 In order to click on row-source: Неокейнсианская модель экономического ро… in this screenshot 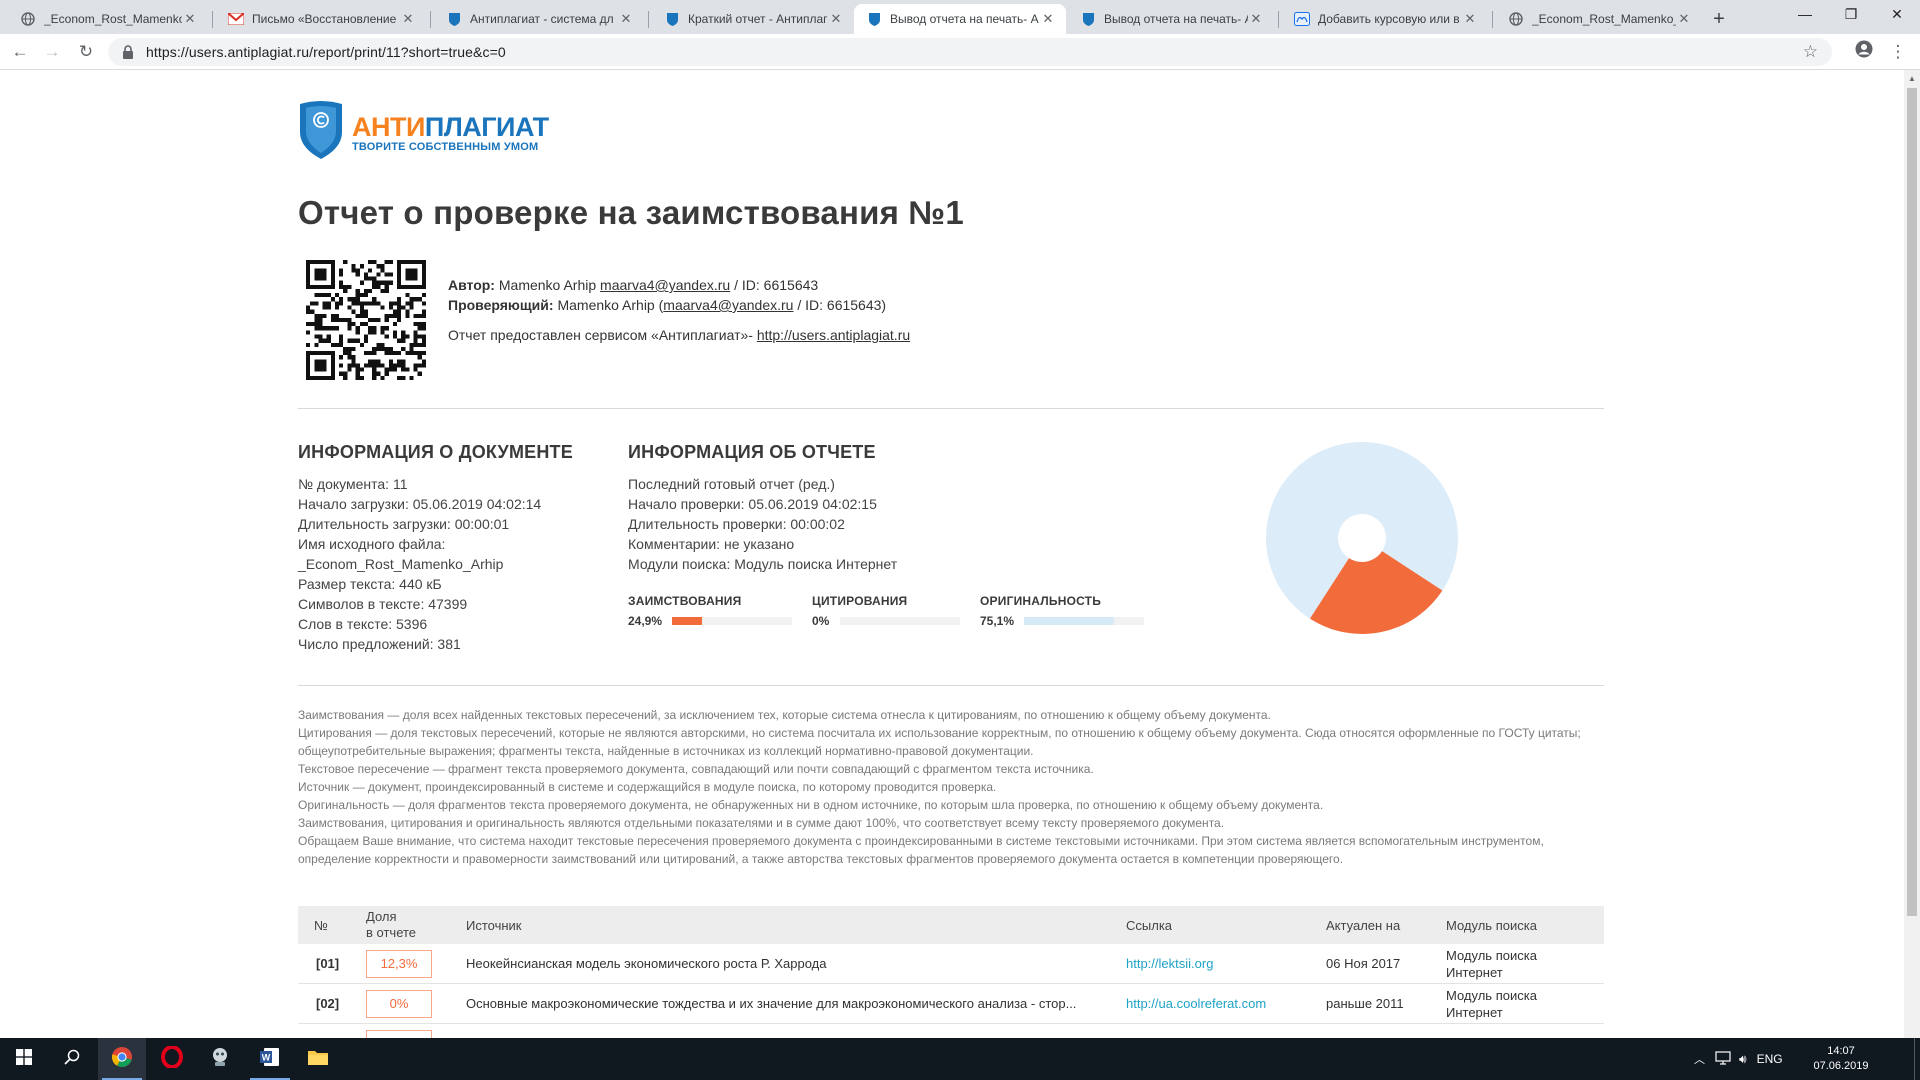, I will do `click(796, 963)`.